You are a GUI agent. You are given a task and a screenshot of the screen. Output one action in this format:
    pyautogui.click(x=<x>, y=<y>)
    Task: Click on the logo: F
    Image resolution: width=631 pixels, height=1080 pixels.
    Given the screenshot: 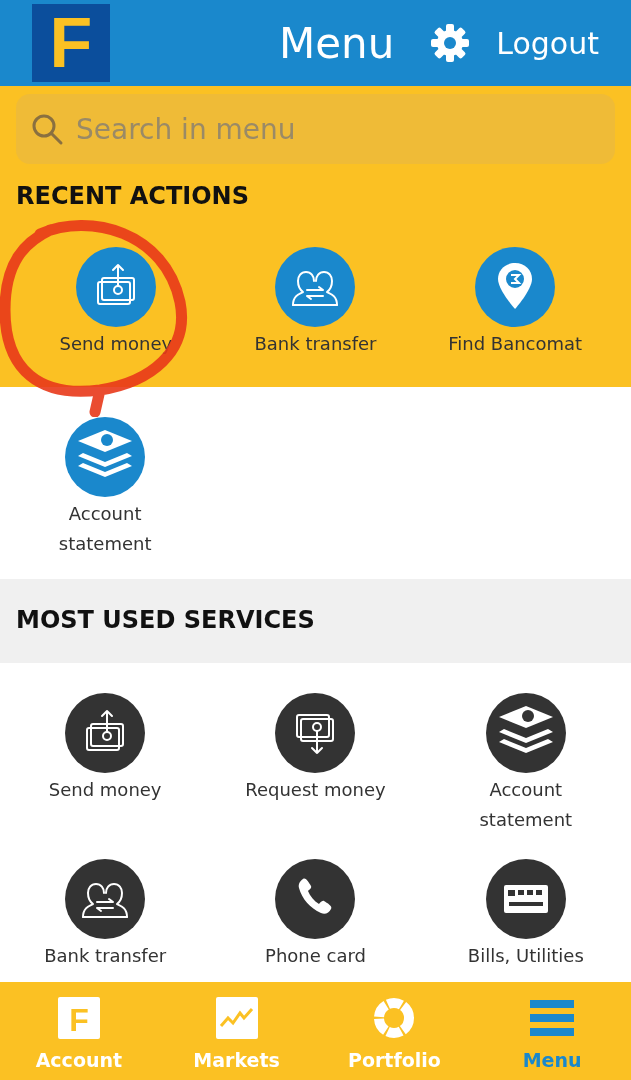 What is the action you would take?
    pyautogui.click(x=71, y=43)
    